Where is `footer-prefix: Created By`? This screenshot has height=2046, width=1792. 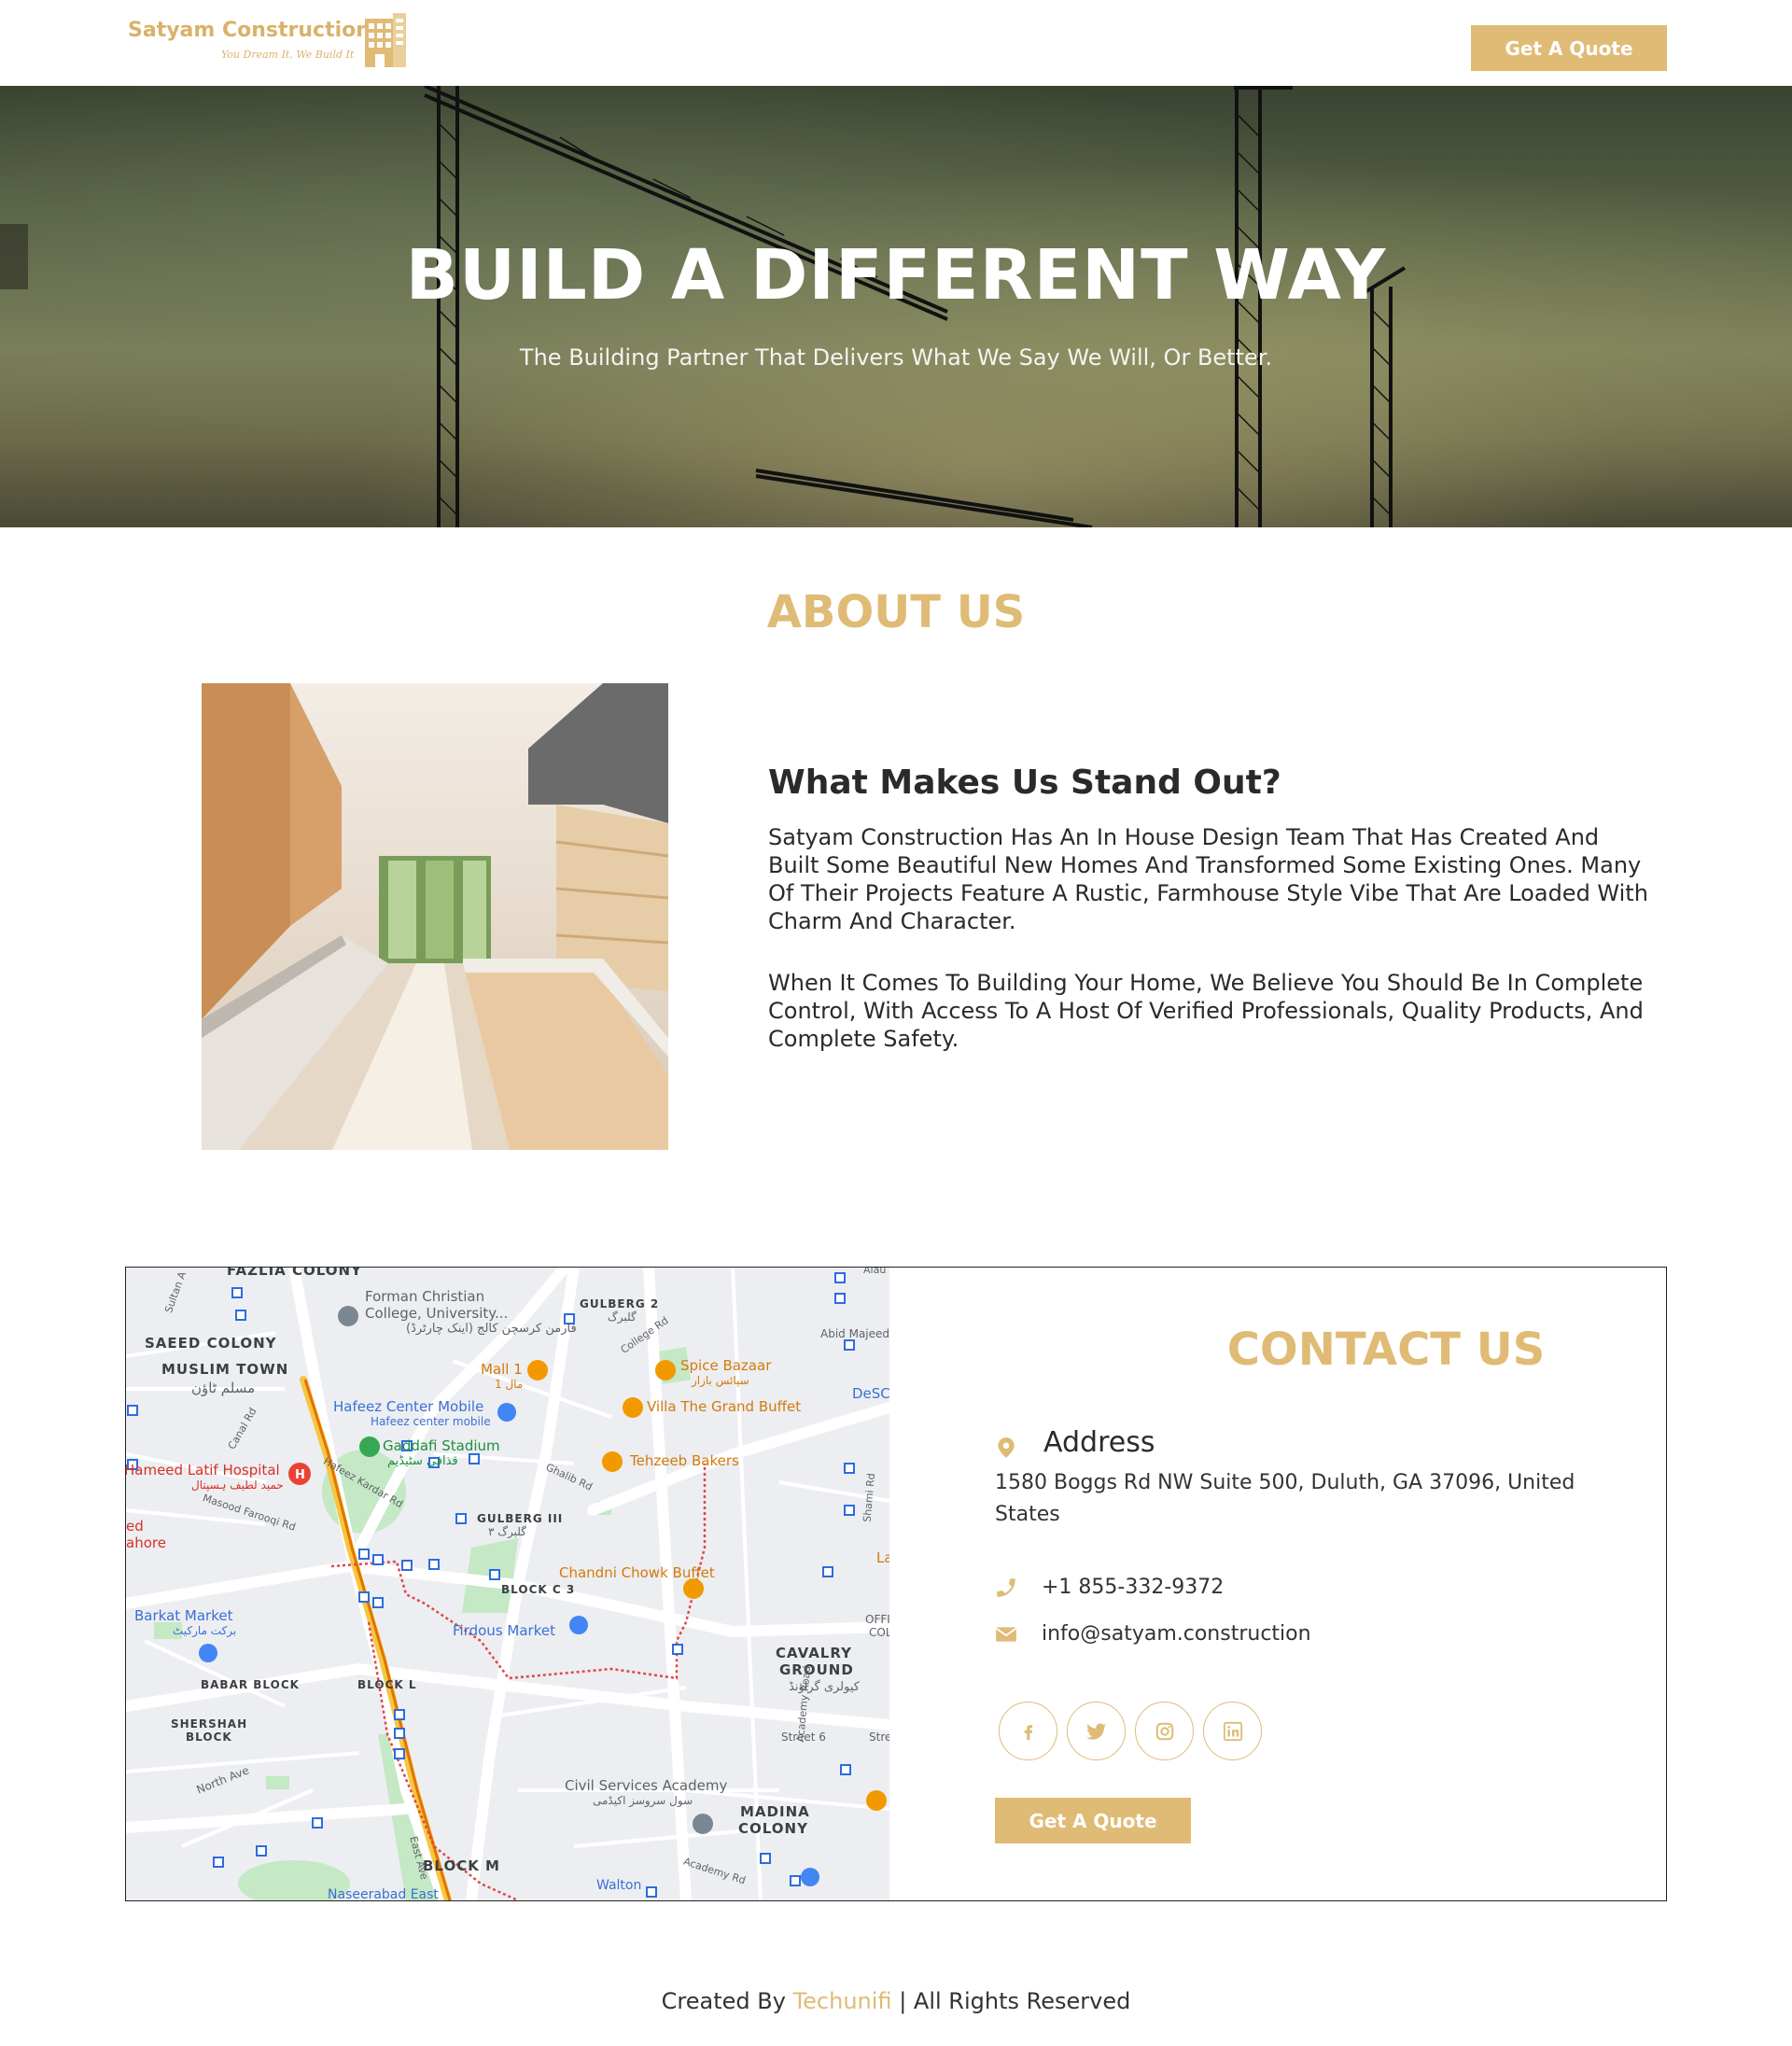 footer-prefix: Created By is located at coordinates (723, 2001).